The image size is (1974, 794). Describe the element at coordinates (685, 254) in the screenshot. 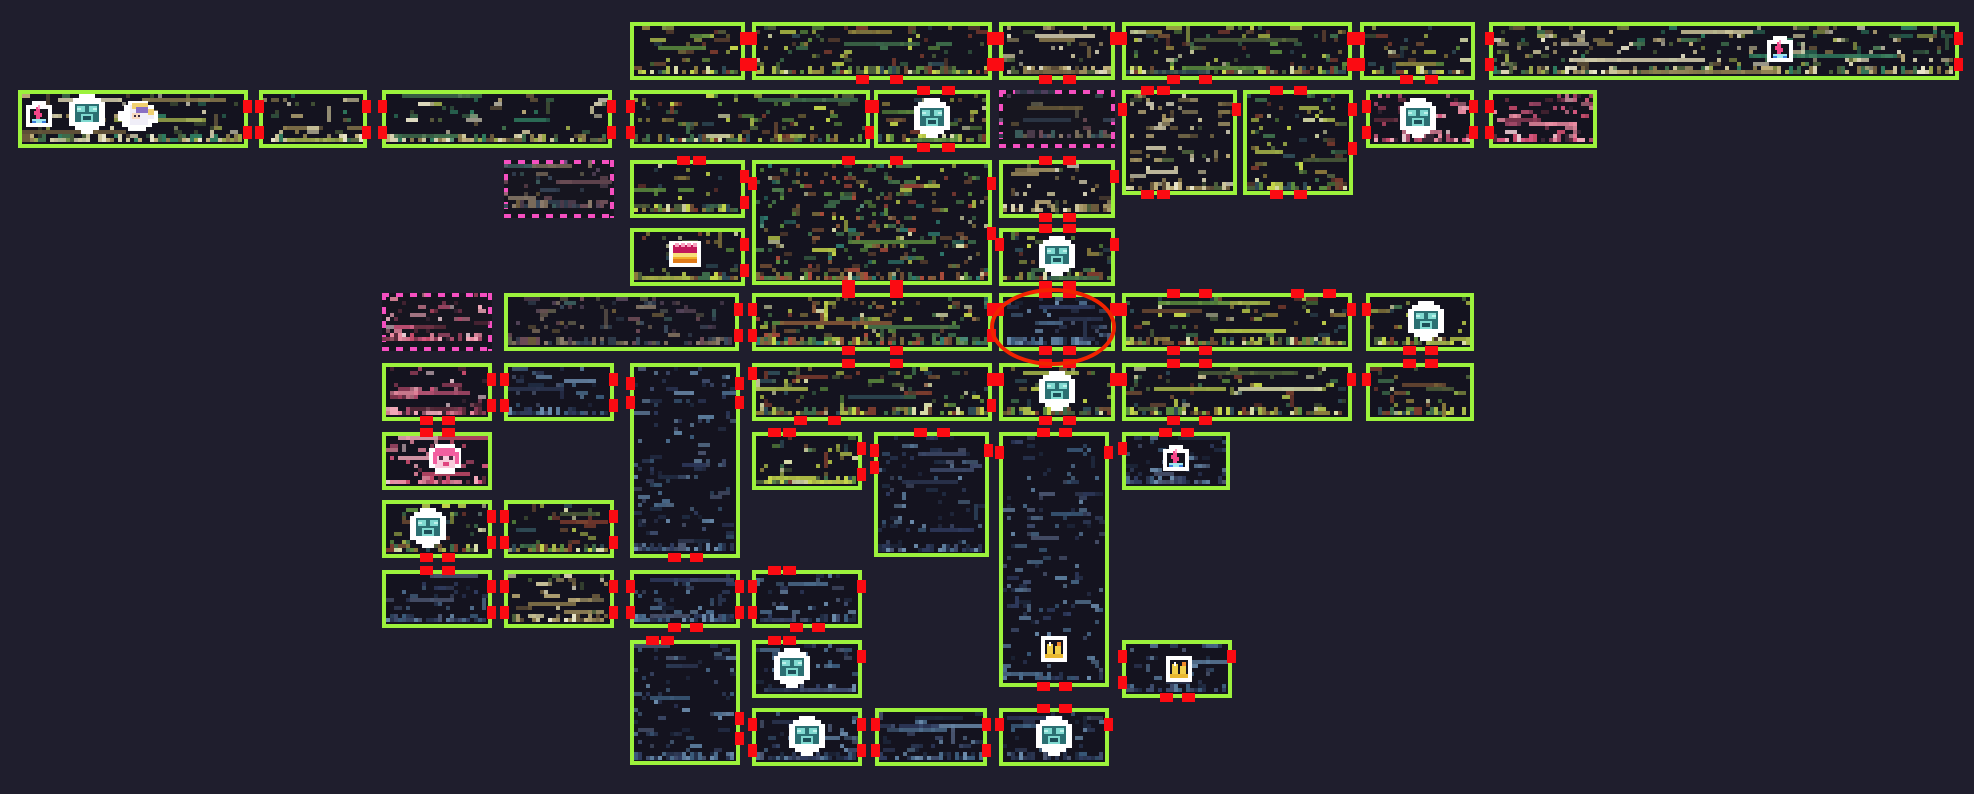

I see `cake-item-icon` at that location.